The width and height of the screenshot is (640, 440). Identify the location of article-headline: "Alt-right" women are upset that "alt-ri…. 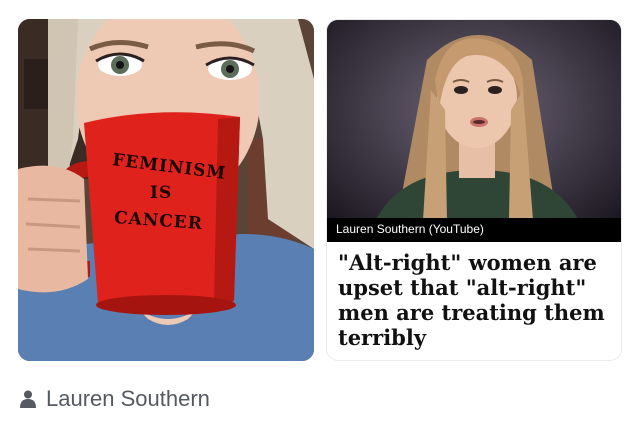
(477, 300).